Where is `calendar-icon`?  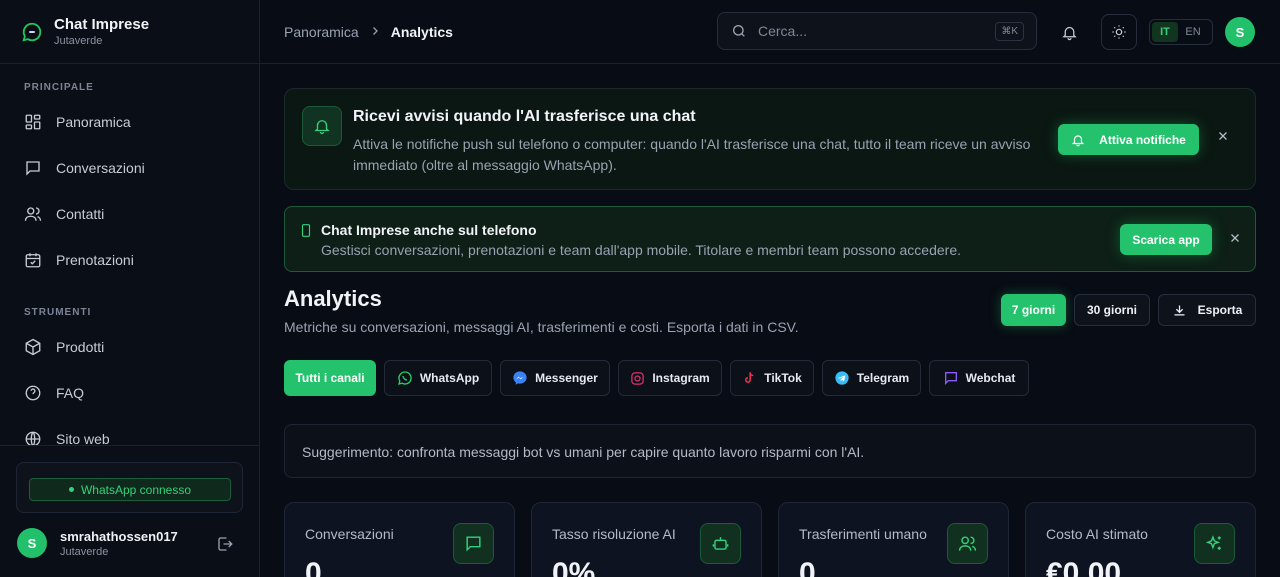 calendar-icon is located at coordinates (33, 260).